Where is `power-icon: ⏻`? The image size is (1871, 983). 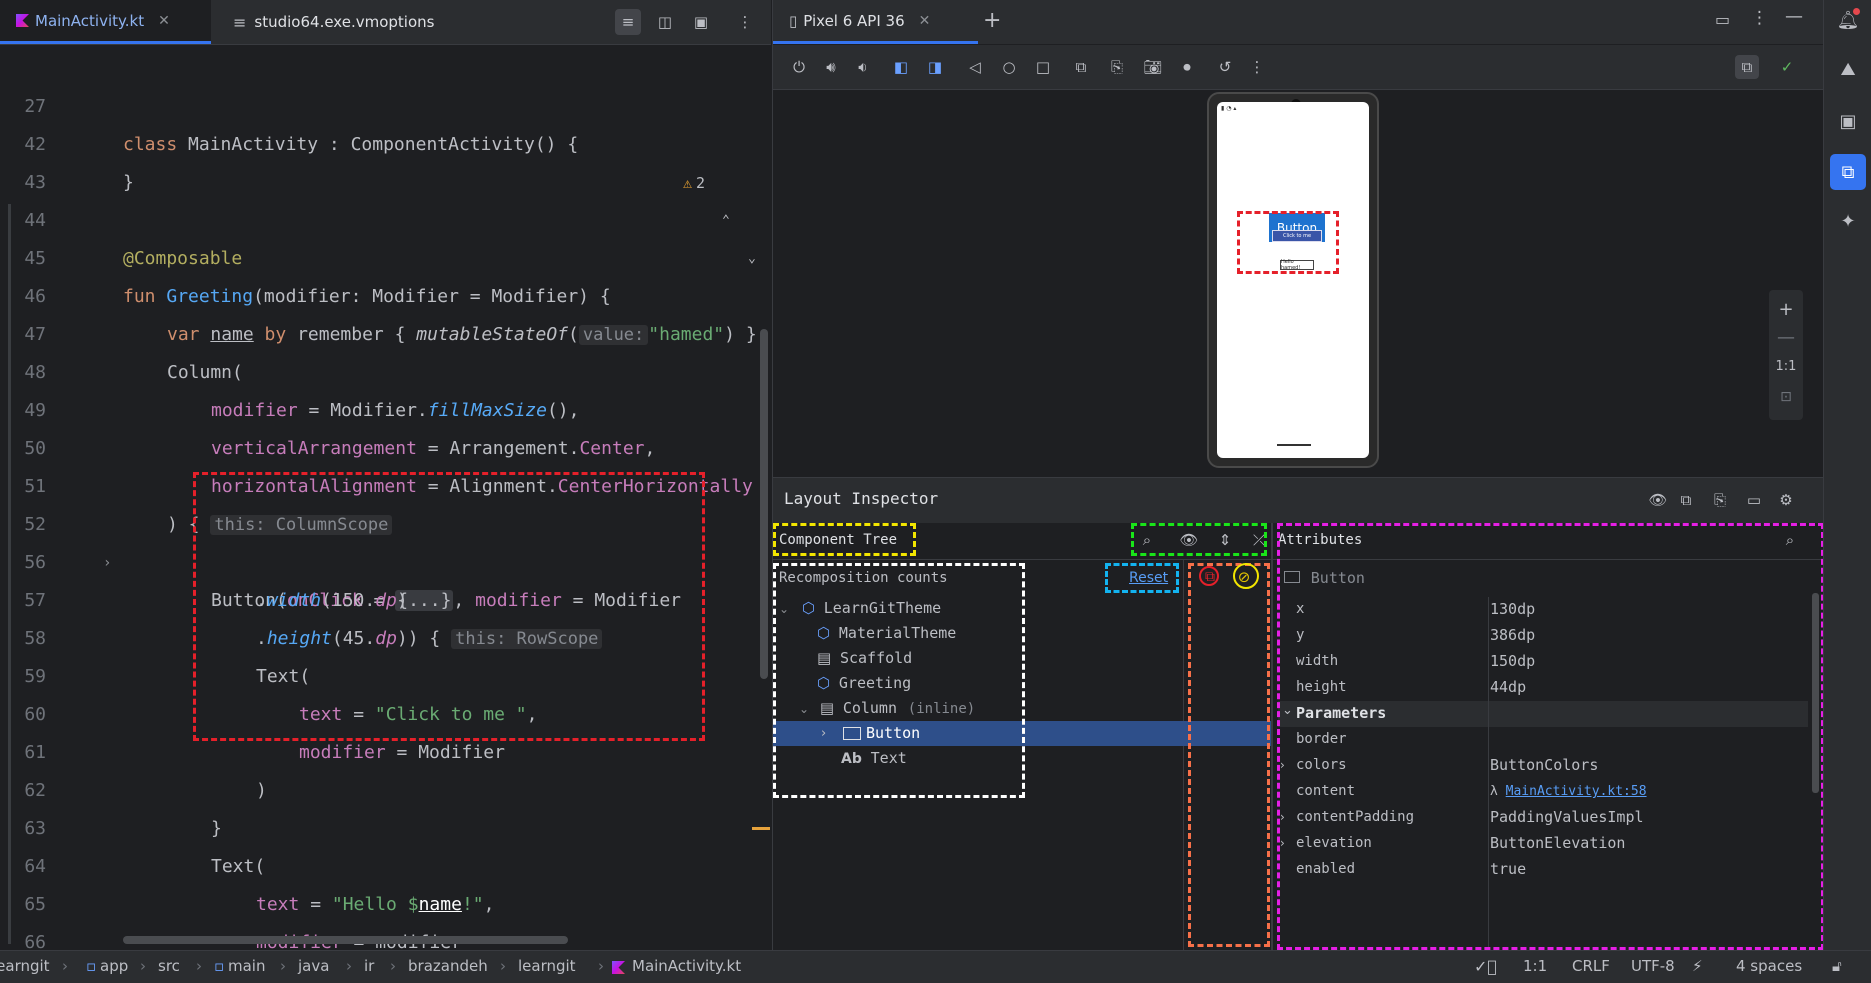 power-icon: ⏻ is located at coordinates (799, 67).